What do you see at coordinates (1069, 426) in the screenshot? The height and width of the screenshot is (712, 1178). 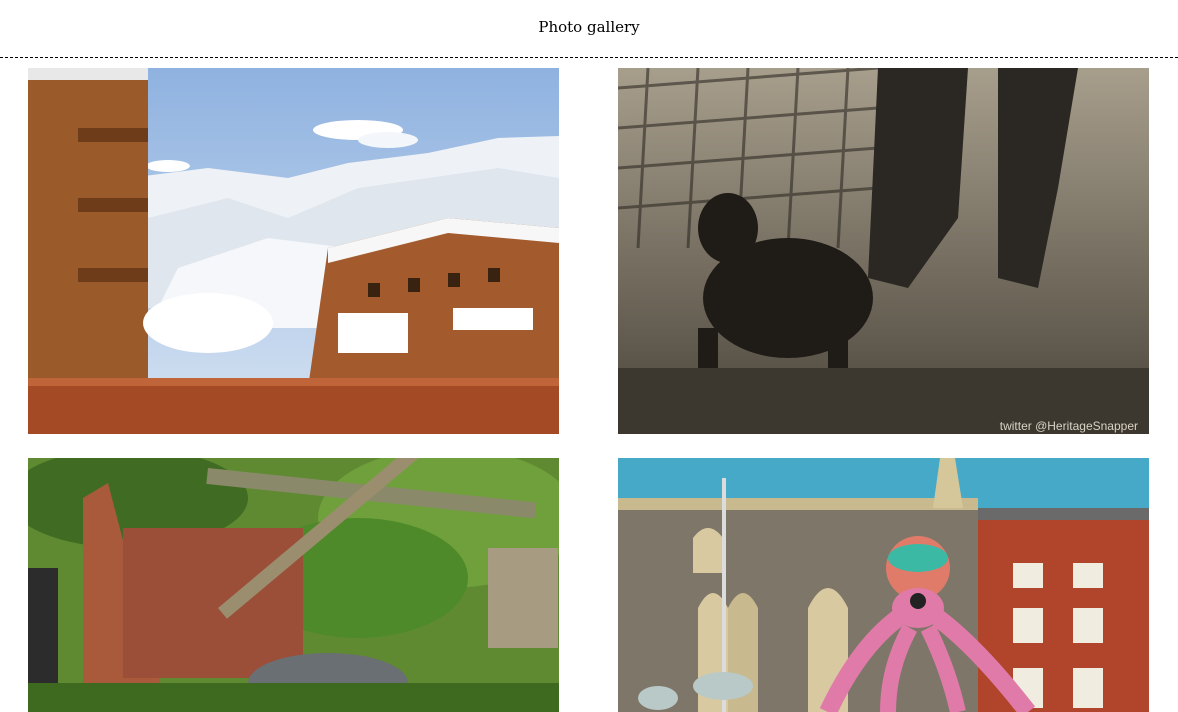 I see `photo-watermark: twitter @HeritageSnapper` at bounding box center [1069, 426].